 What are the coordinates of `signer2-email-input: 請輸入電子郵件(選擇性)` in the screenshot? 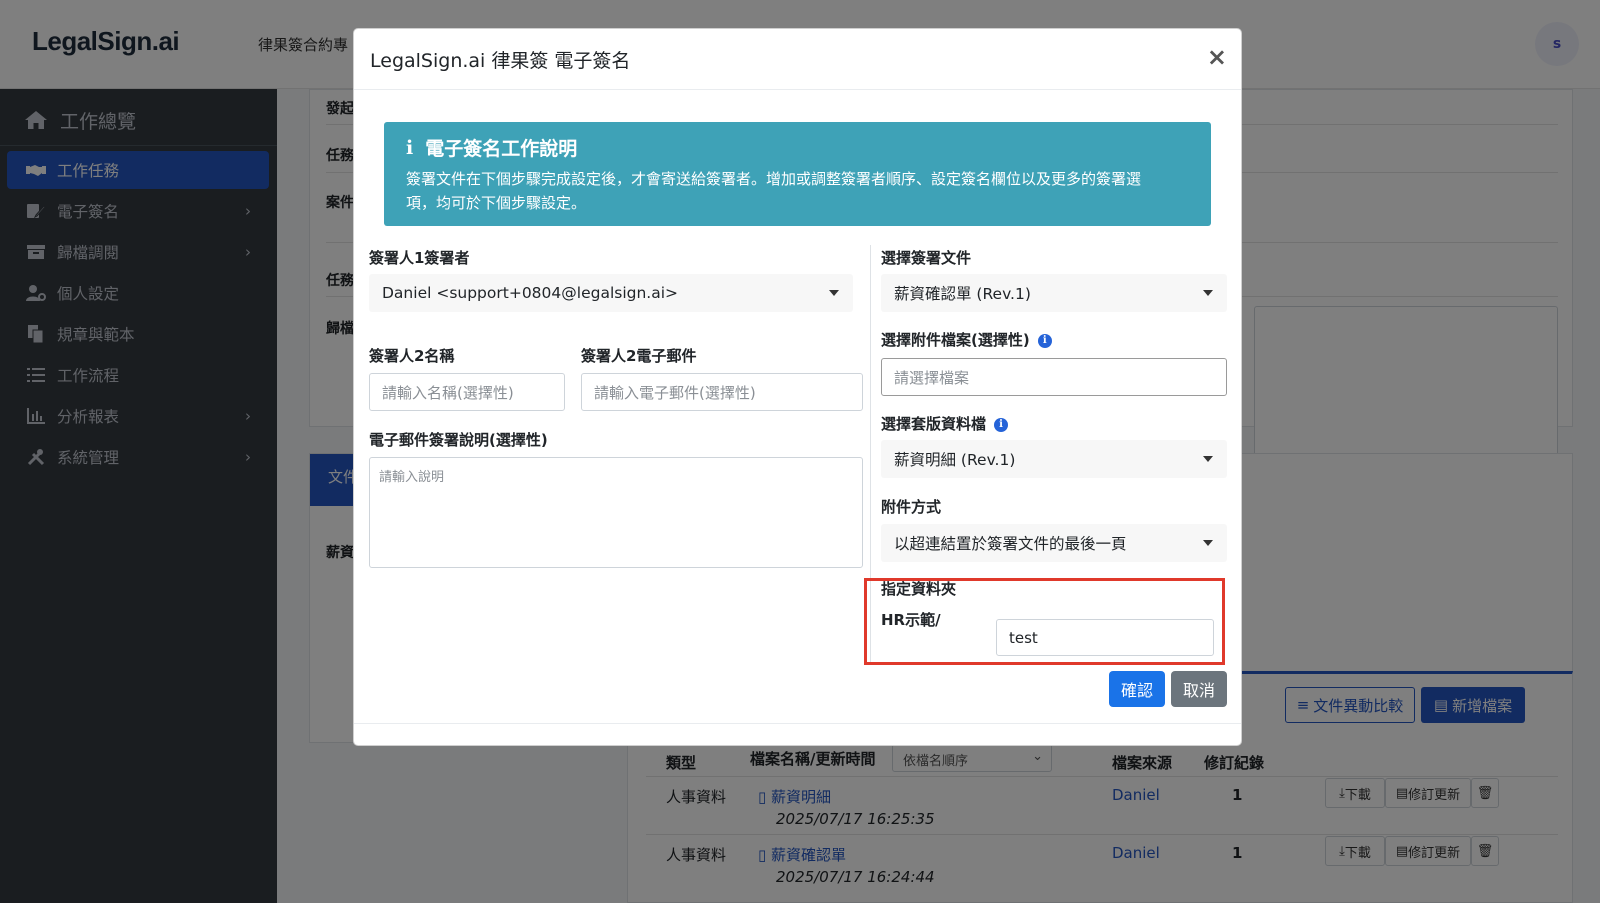 It's located at (722, 392).